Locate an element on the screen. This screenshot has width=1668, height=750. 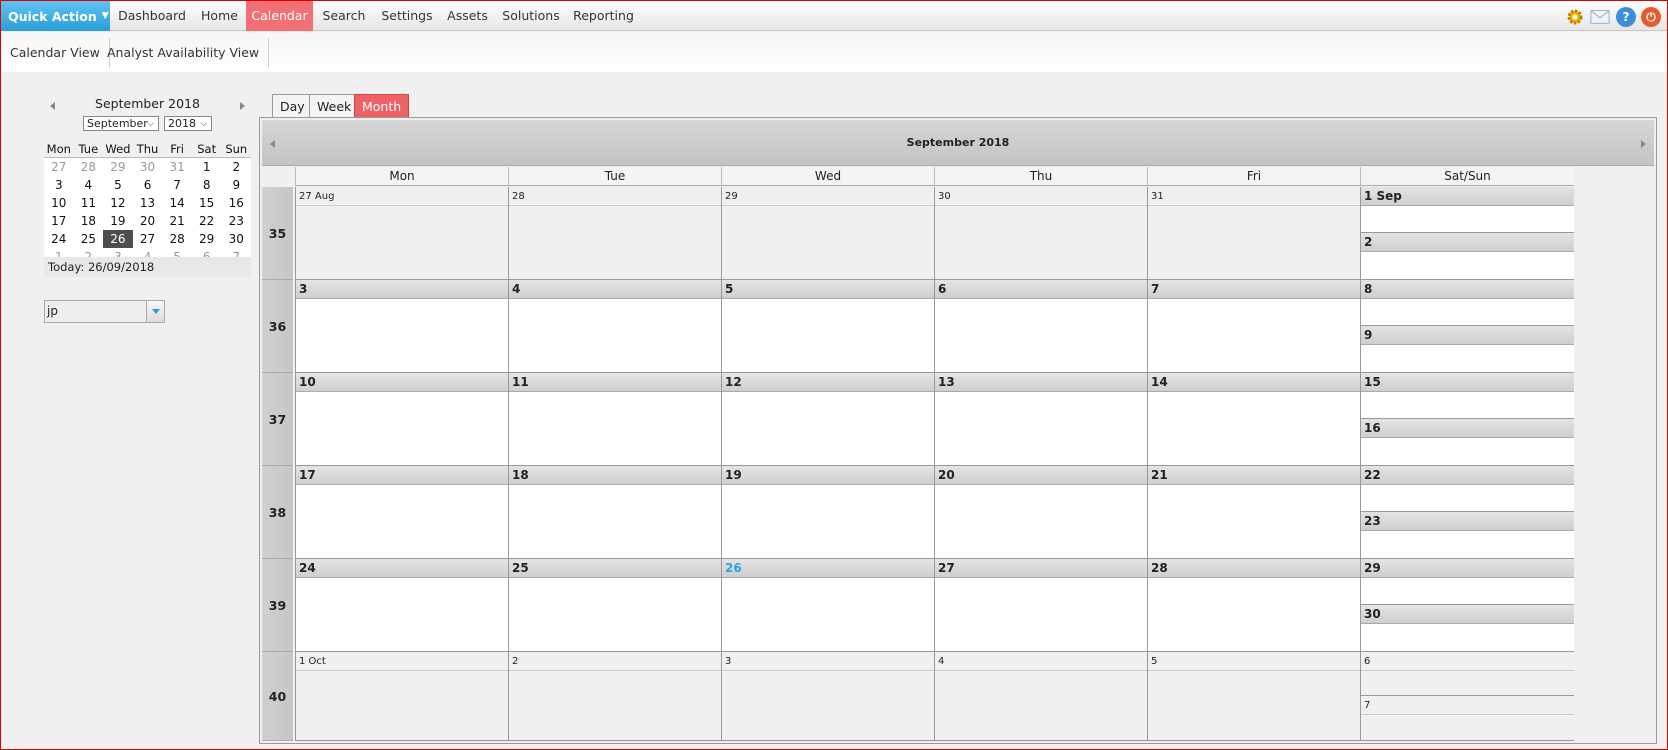
day-number: 23 is located at coordinates (1467, 521).